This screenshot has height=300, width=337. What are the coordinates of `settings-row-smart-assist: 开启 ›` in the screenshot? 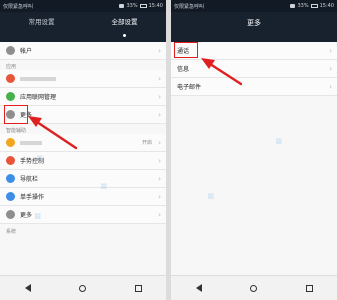 It's located at (83, 143).